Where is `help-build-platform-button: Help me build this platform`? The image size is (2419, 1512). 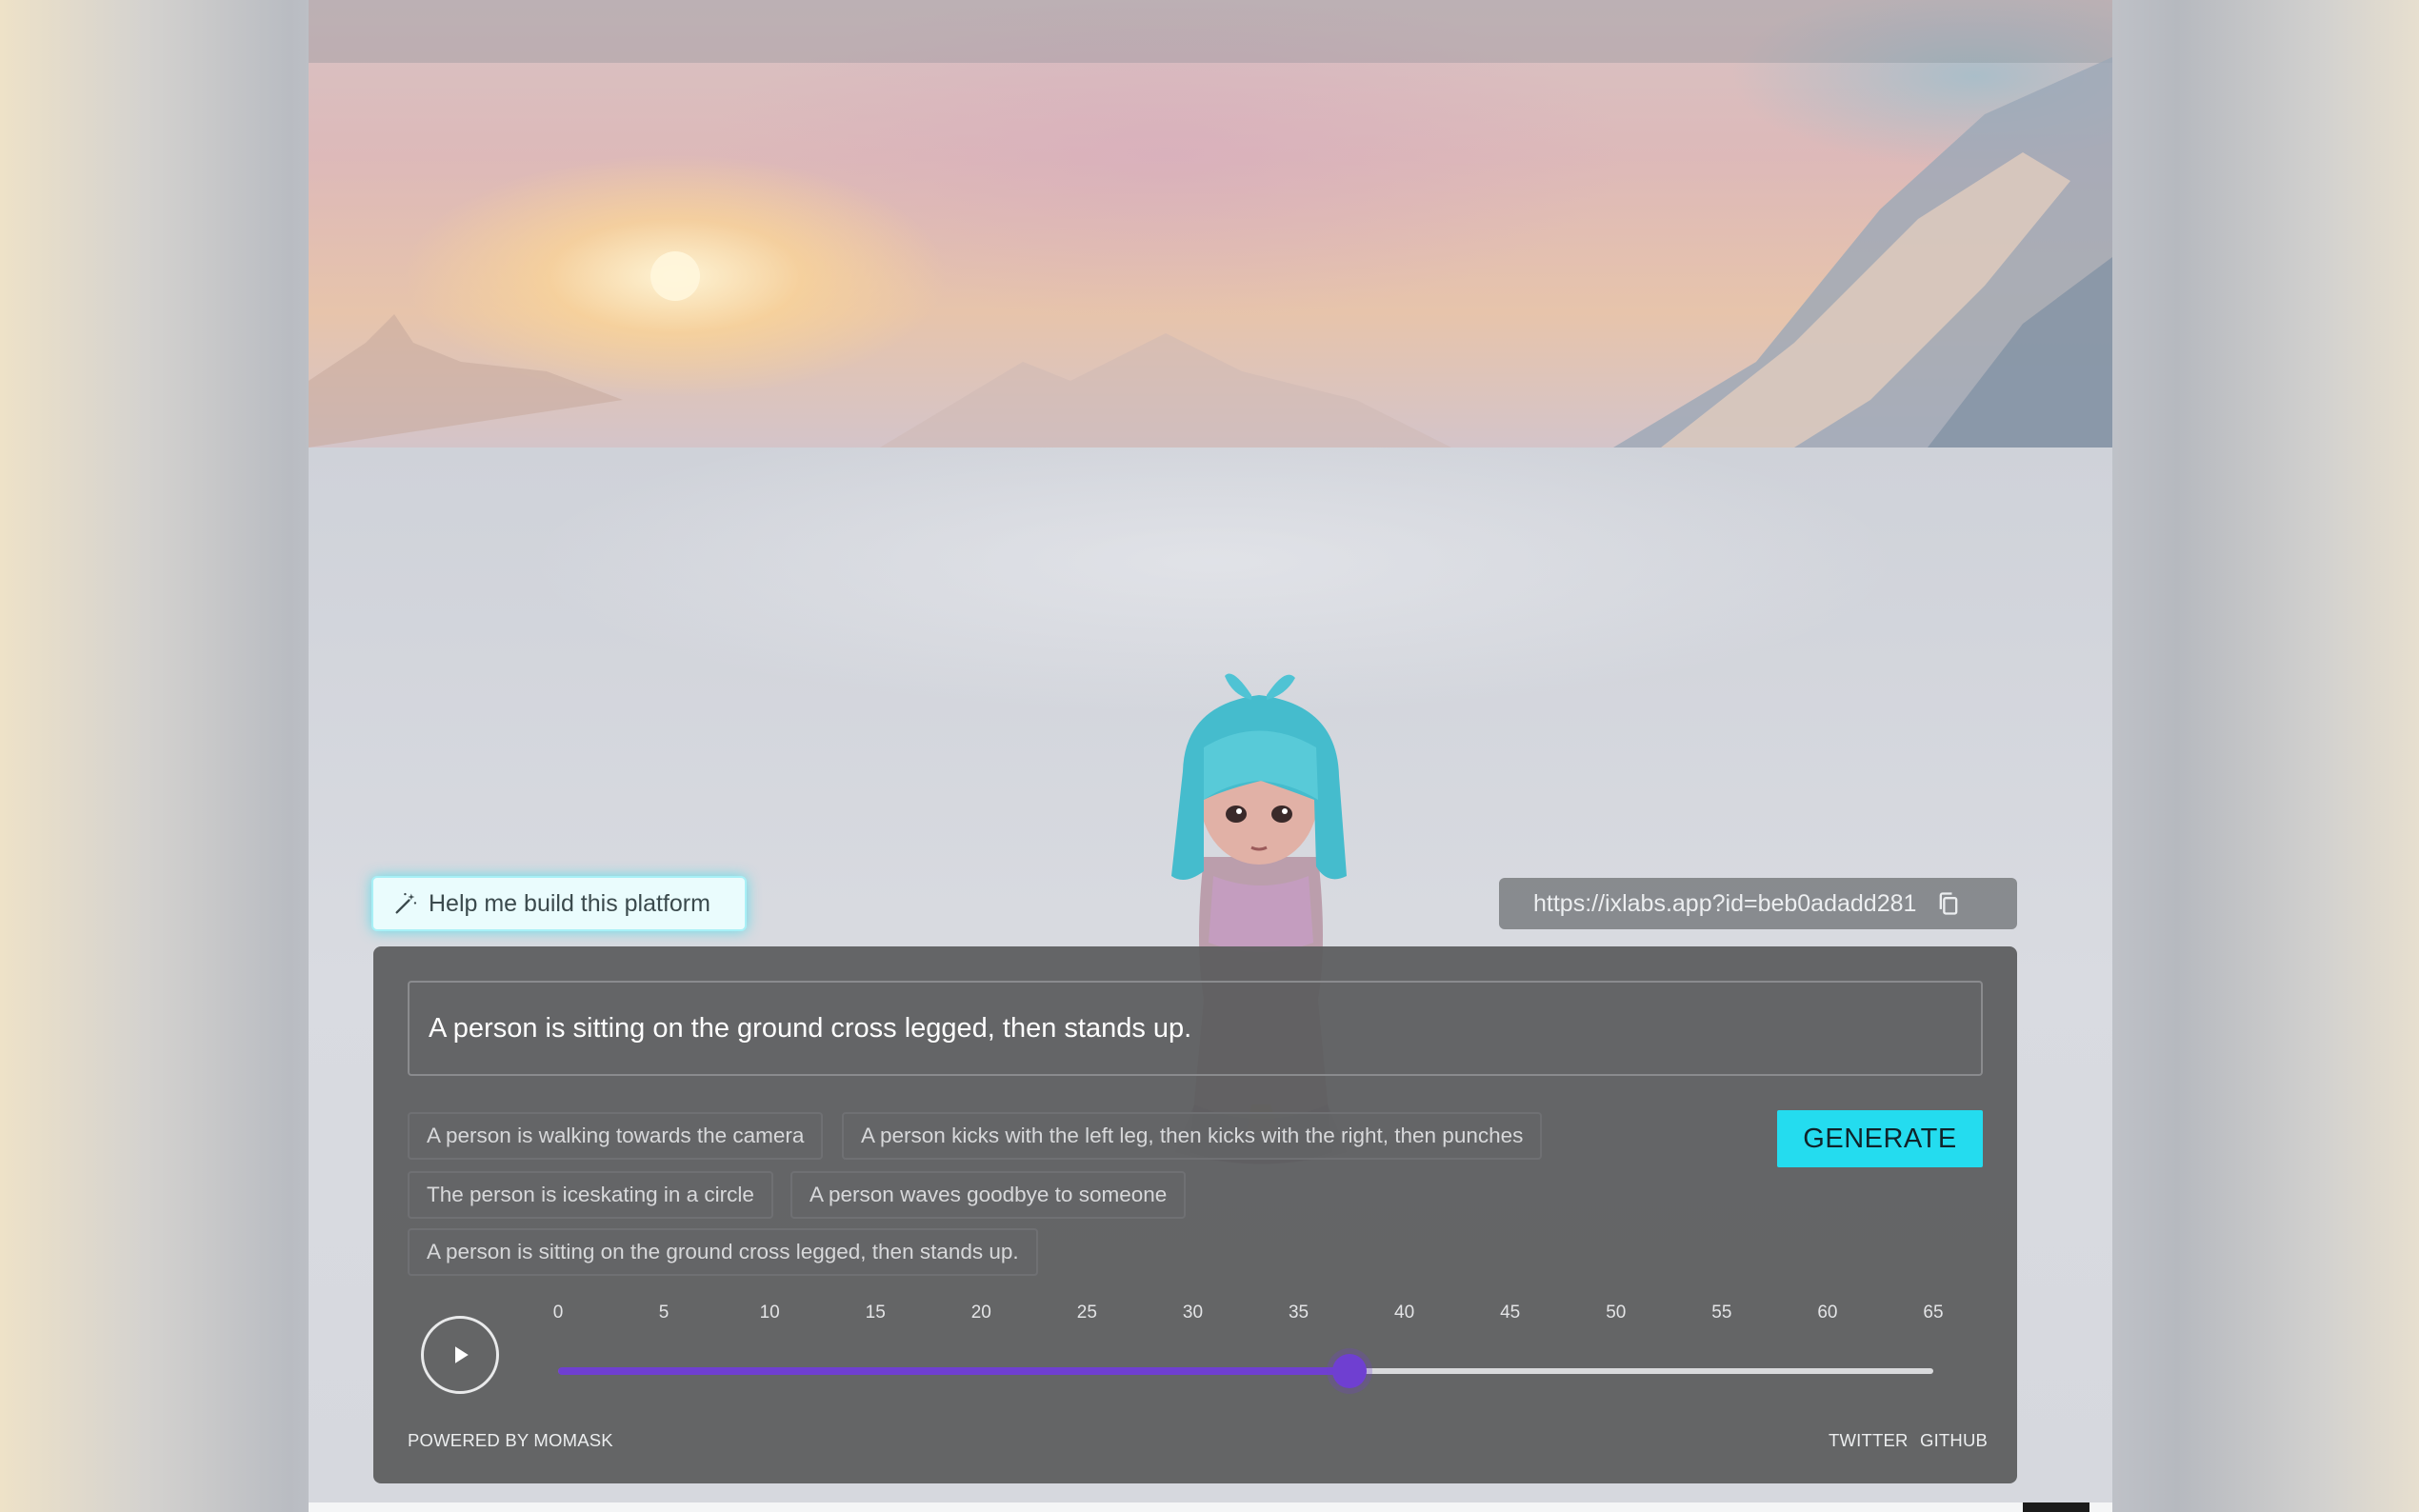
help-build-platform-button: Help me build this platform is located at coordinates (559, 903).